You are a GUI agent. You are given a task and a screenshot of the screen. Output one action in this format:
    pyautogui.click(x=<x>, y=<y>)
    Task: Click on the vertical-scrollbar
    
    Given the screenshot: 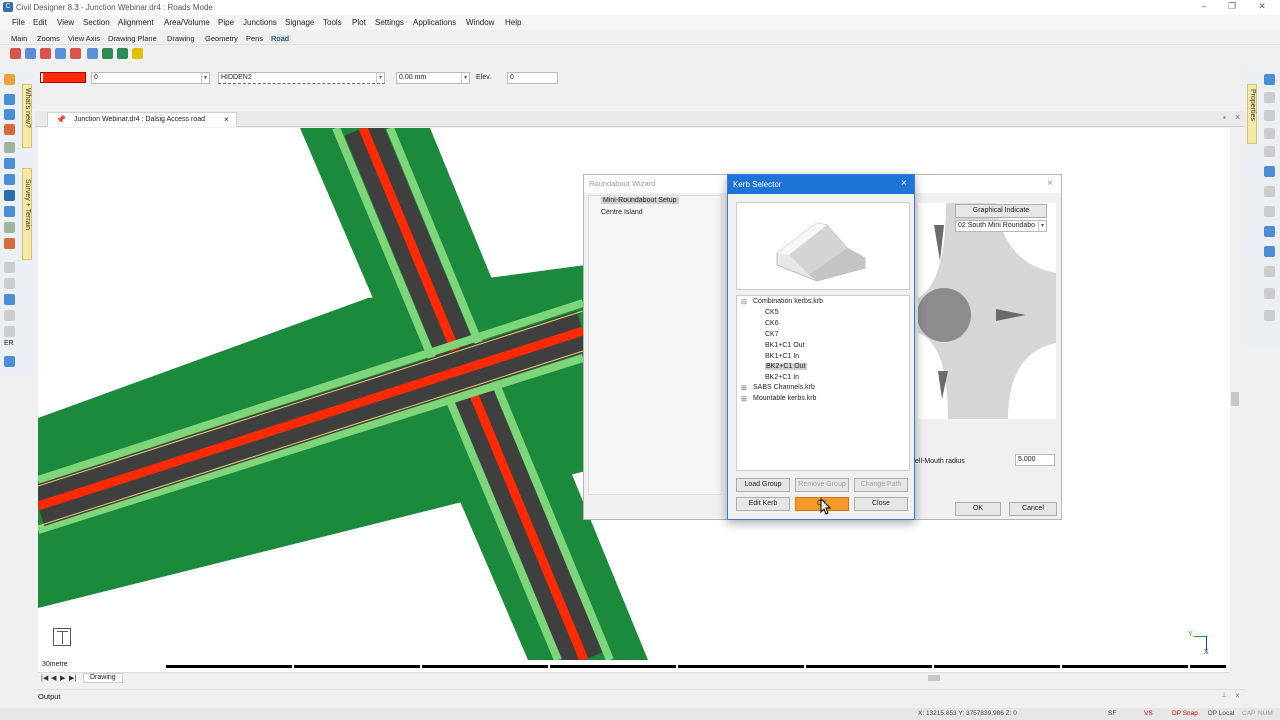 What is the action you would take?
    pyautogui.click(x=1235, y=400)
    